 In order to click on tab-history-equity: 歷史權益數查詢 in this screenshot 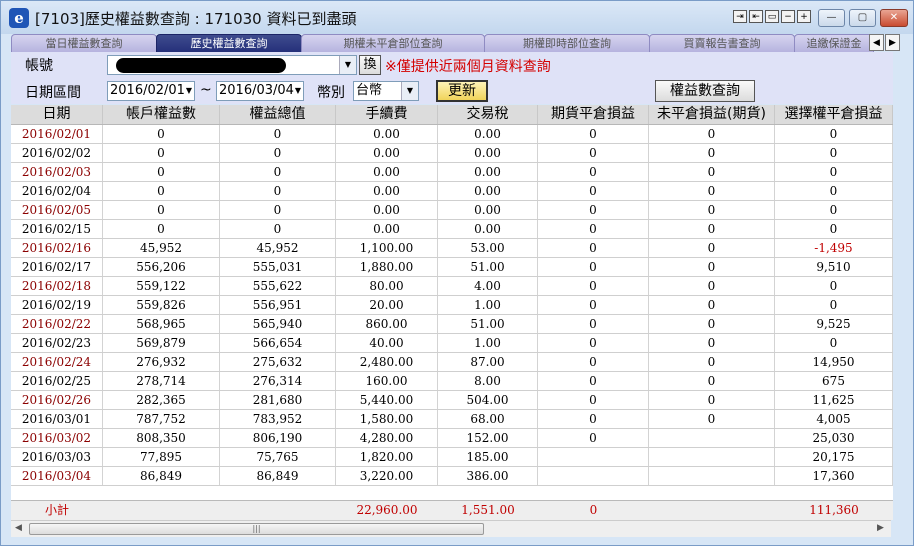, I will do `click(229, 43)`.